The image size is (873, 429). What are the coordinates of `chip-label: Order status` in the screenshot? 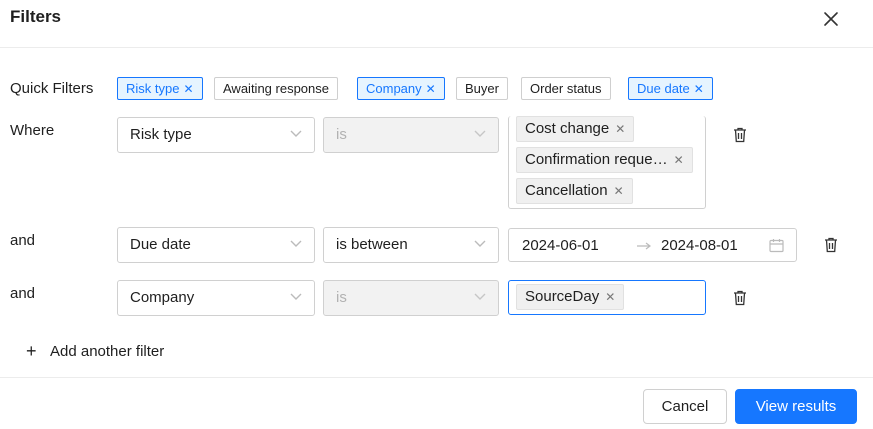 It's located at (566, 88).